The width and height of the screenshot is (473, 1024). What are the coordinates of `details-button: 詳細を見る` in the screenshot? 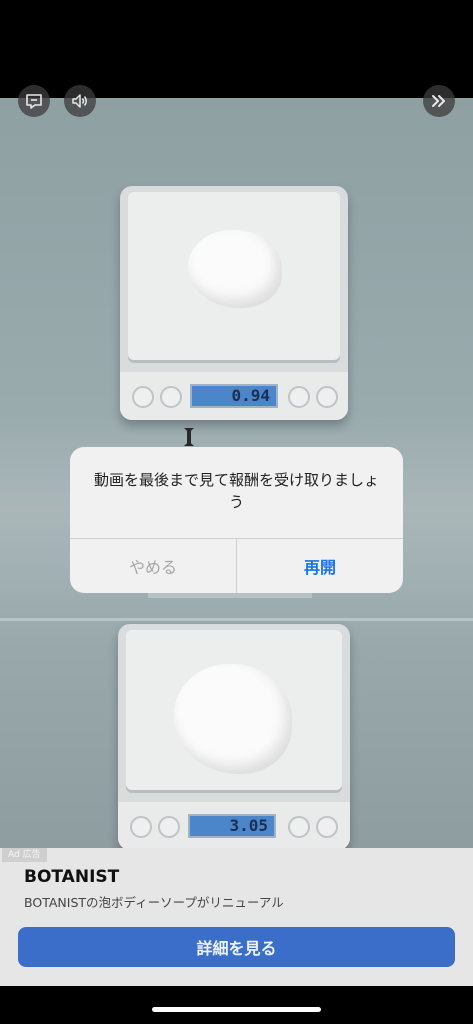 It's located at (236, 947).